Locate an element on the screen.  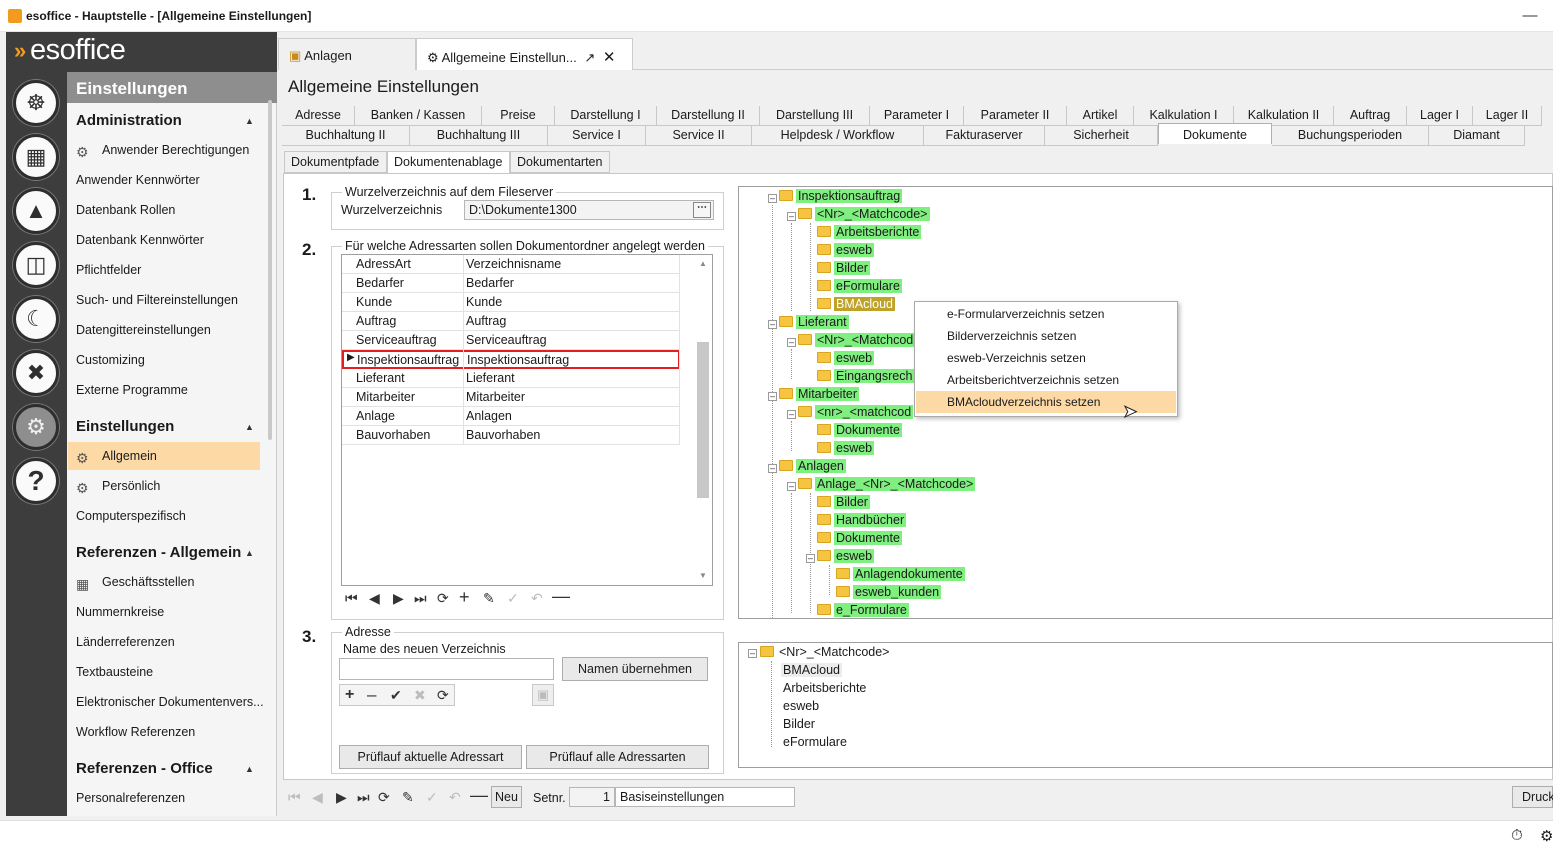
tab-banken-kassen: Banken / Kassen is located at coordinates (418, 116).